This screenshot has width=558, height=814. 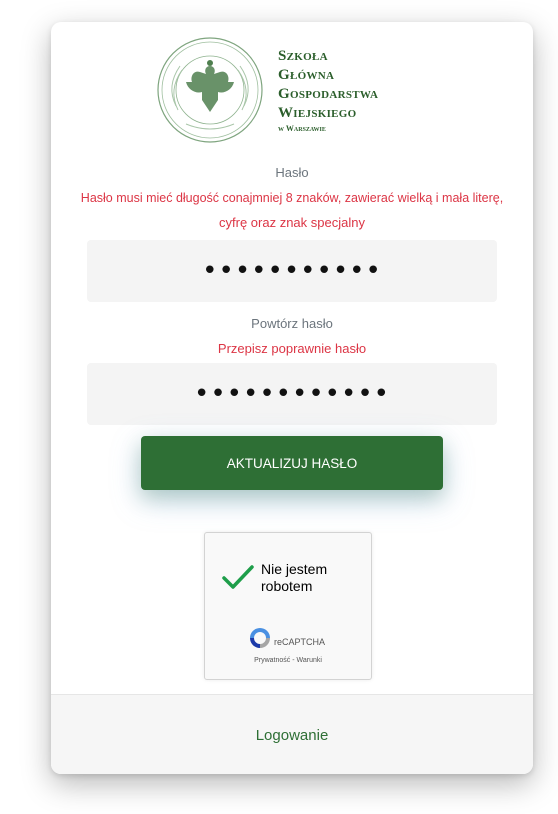 I want to click on recaptcha-brand: reCAPTCHA, so click(x=300, y=642).